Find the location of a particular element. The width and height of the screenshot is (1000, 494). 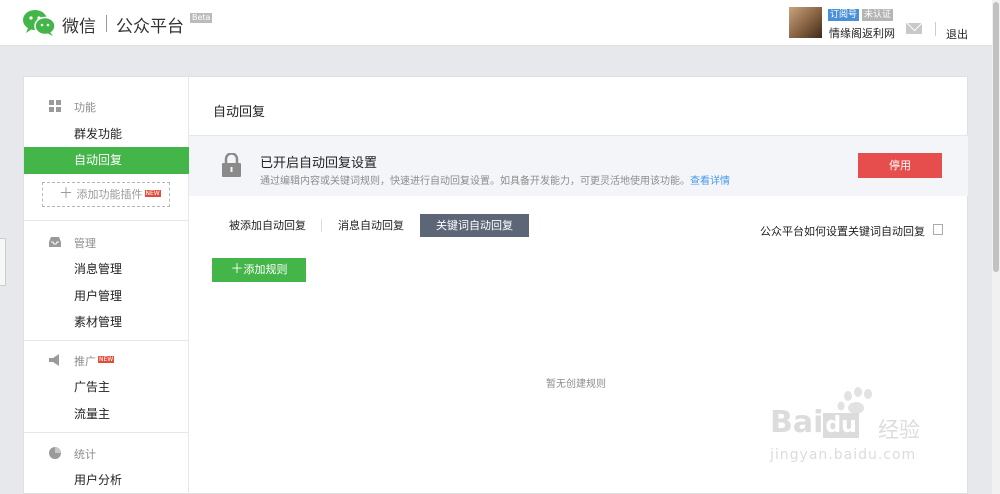

sidebar-item-advertiser: 广告主 is located at coordinates (106, 387).